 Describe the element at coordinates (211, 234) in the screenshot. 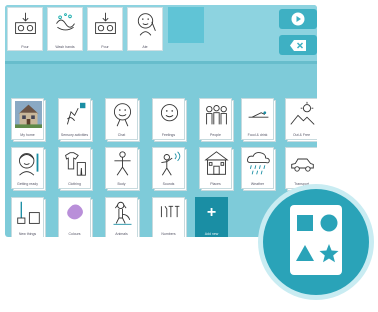

I see `add-new-label: Add new` at that location.